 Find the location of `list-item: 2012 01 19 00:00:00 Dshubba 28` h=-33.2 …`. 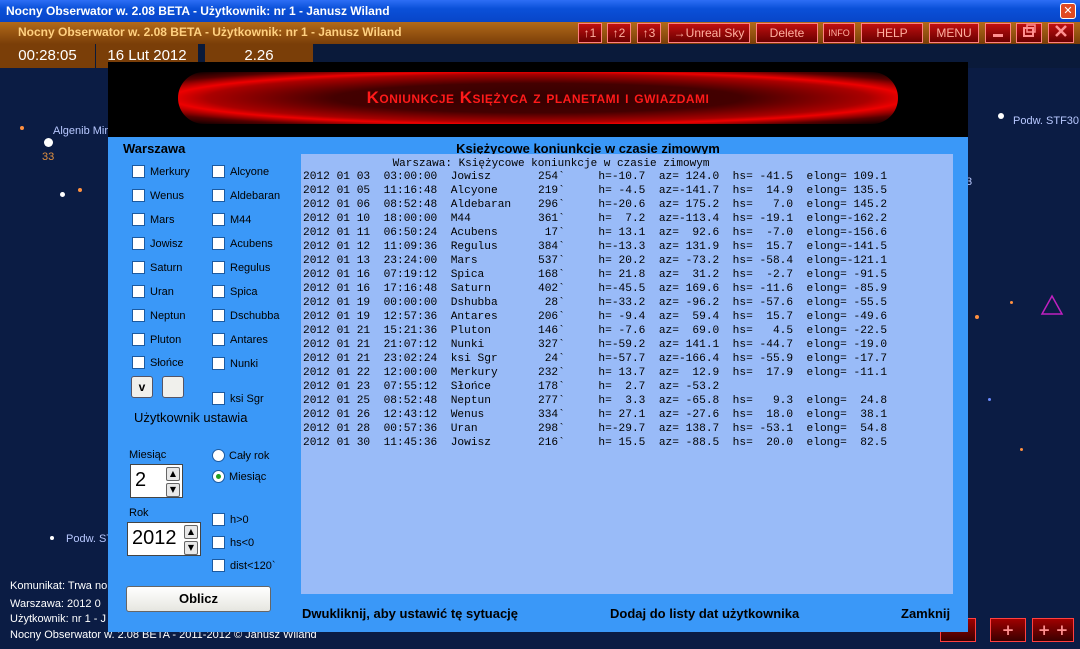

list-item: 2012 01 19 00:00:00 Dshubba 28` h=-33.2 … is located at coordinates (595, 303).